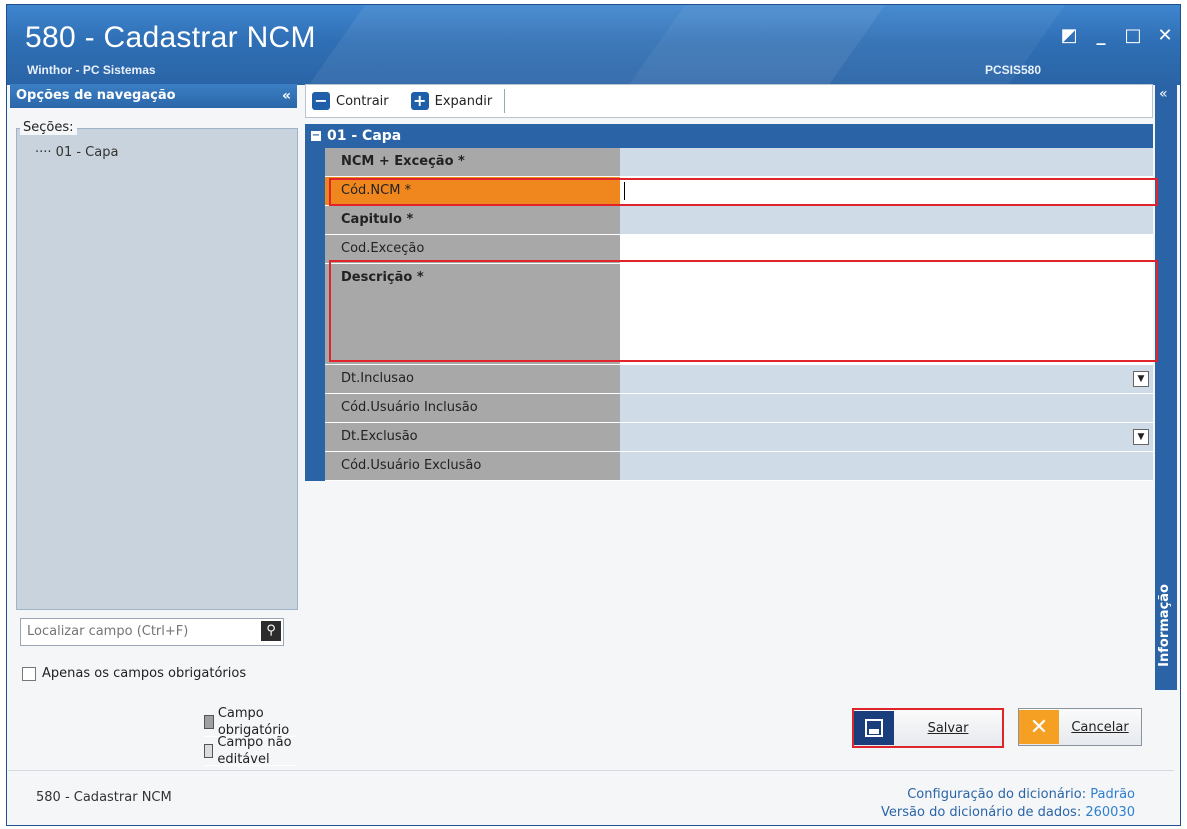 This screenshot has height=829, width=1187. Describe the element at coordinates (886, 437) in the screenshot. I see `dt-exclusao-field: ▼` at that location.